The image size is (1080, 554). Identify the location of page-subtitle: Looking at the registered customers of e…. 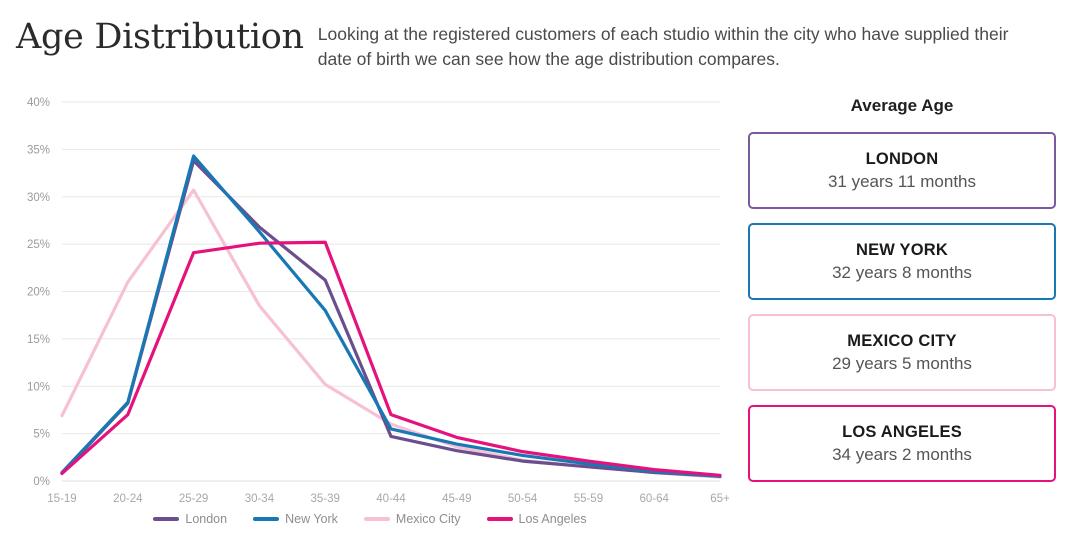
(663, 46).